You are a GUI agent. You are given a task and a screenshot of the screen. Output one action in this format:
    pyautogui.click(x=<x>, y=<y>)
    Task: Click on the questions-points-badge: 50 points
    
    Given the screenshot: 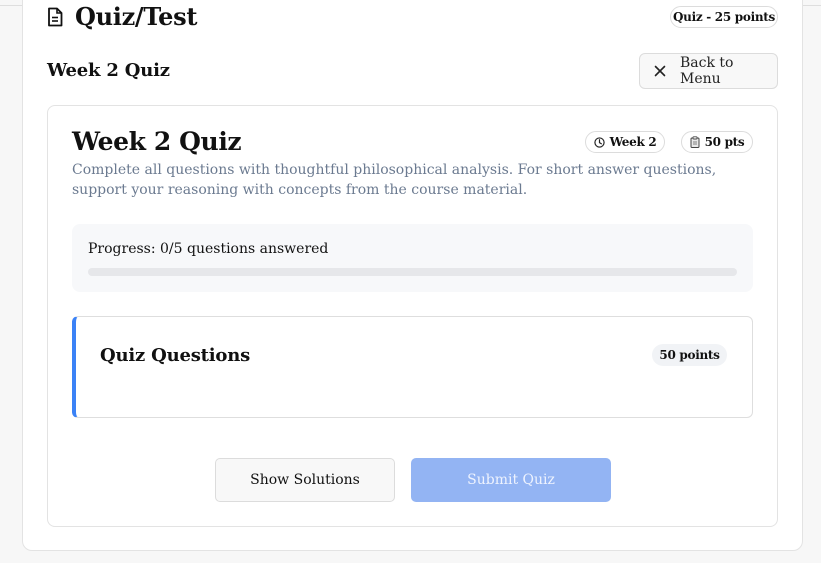 What is the action you would take?
    pyautogui.click(x=689, y=355)
    